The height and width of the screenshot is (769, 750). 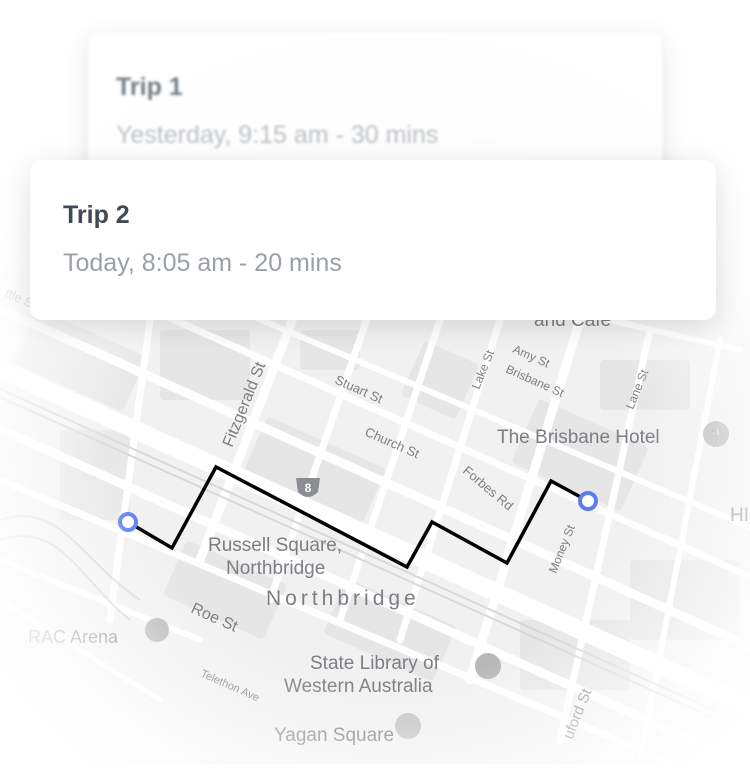 I want to click on place-label: Russell Square,, so click(x=275, y=545).